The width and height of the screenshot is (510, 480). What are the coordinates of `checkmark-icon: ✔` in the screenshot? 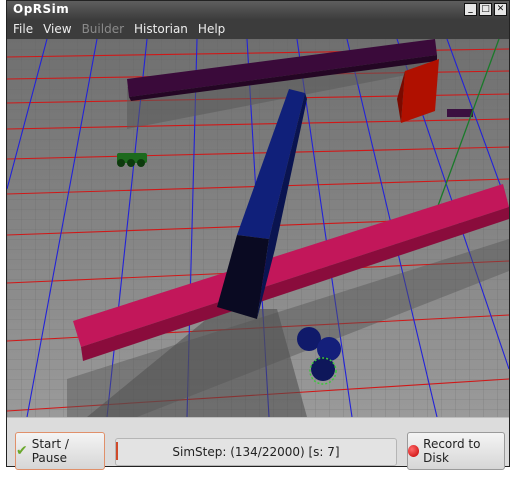 It's located at (22, 451).